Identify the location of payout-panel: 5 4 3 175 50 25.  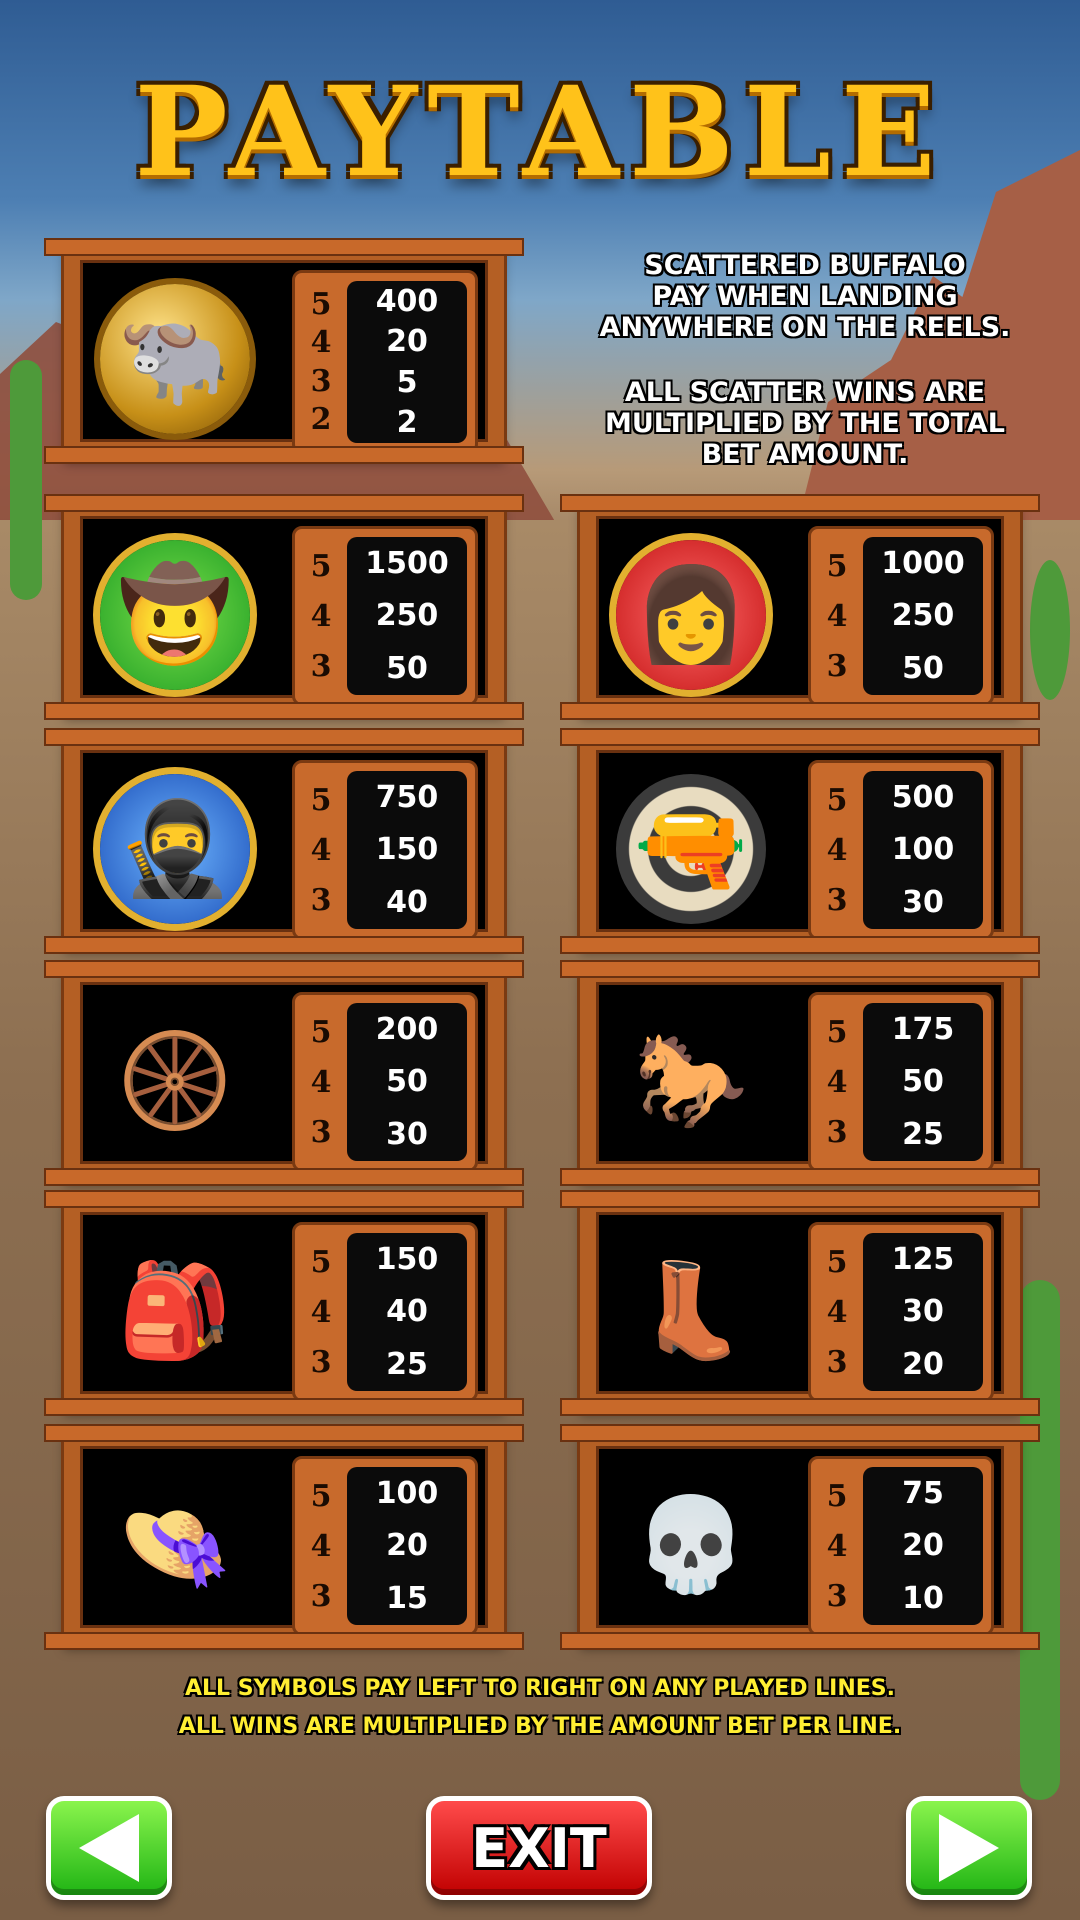
(901, 1082).